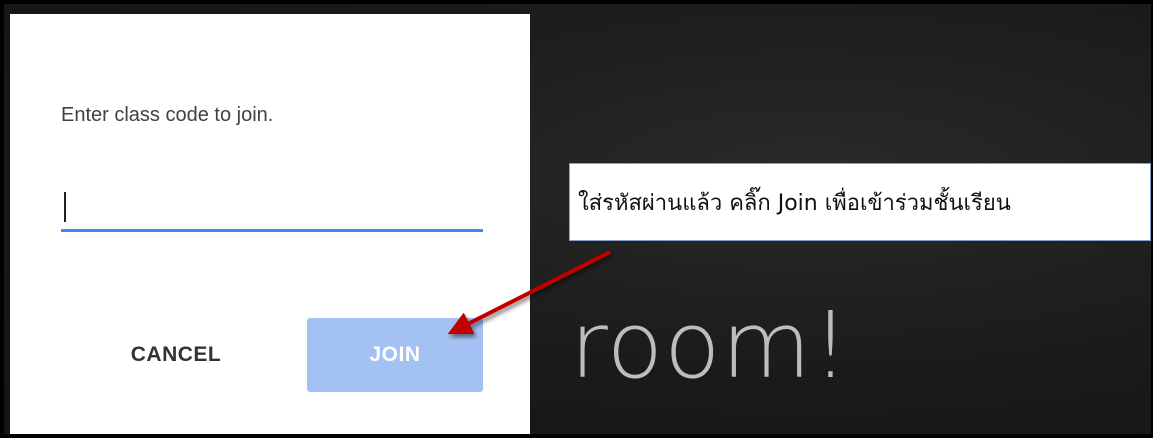 This screenshot has height=438, width=1153. I want to click on arrow-to-join-button, so click(529, 292).